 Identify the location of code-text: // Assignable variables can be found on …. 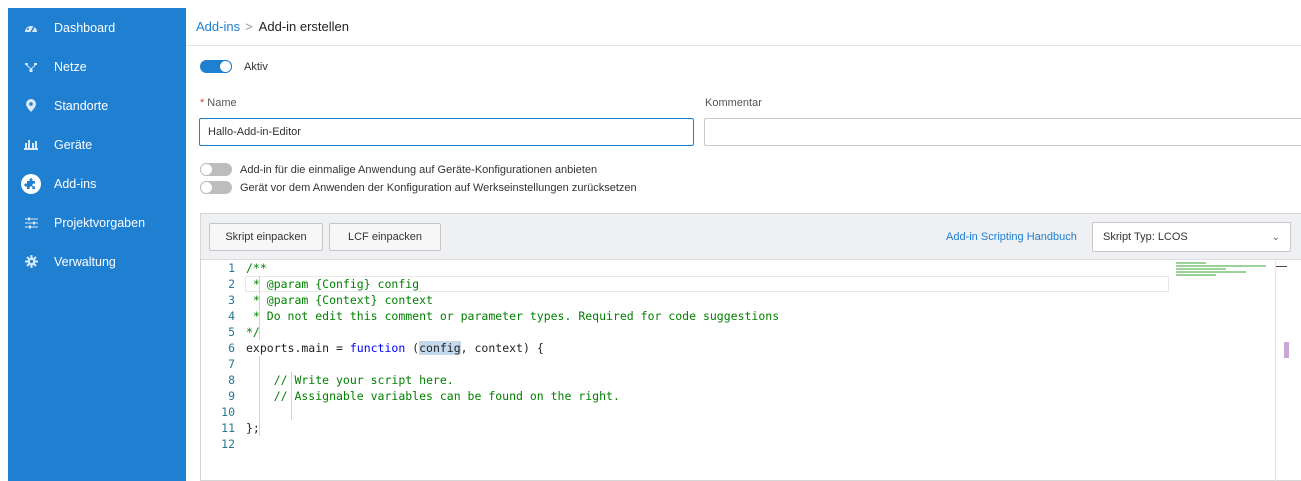
(433, 396).